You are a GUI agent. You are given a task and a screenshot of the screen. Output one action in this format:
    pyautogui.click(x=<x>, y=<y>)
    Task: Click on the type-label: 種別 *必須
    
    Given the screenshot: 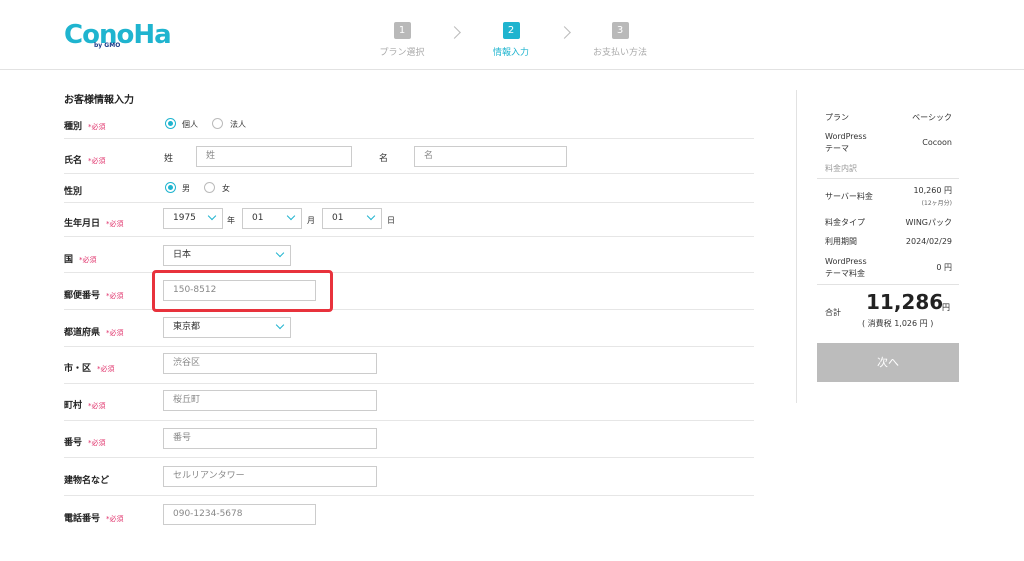 What is the action you would take?
    pyautogui.click(x=85, y=127)
    